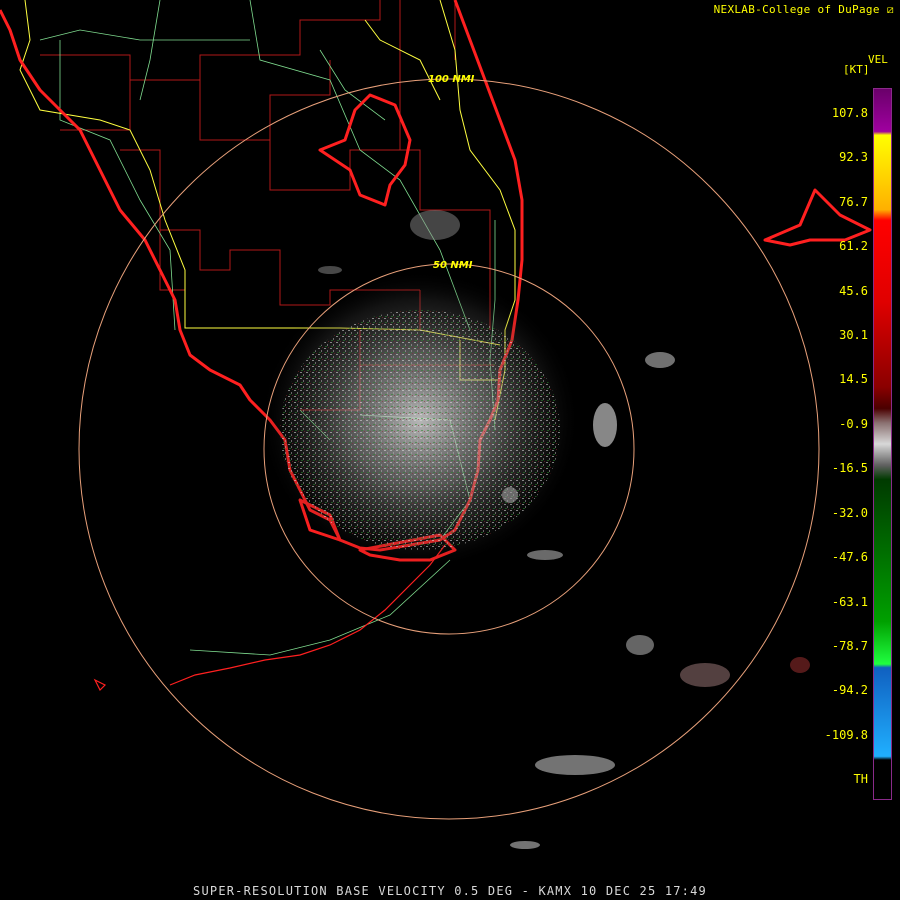 Image resolution: width=900 pixels, height=900 pixels. I want to click on legend-label: -78.7, so click(849, 646).